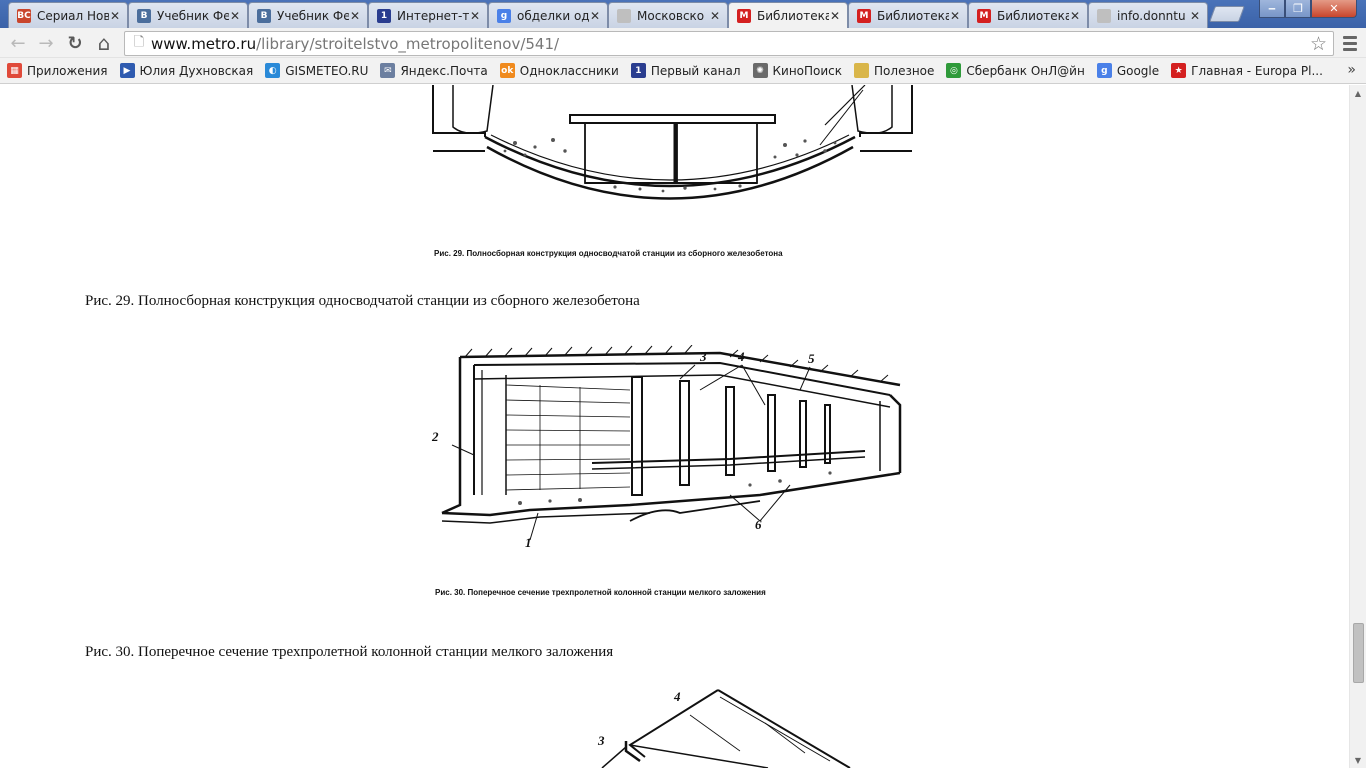 This screenshot has height=768, width=1366. Describe the element at coordinates (862, 70) in the screenshot. I see `folder-icon` at that location.